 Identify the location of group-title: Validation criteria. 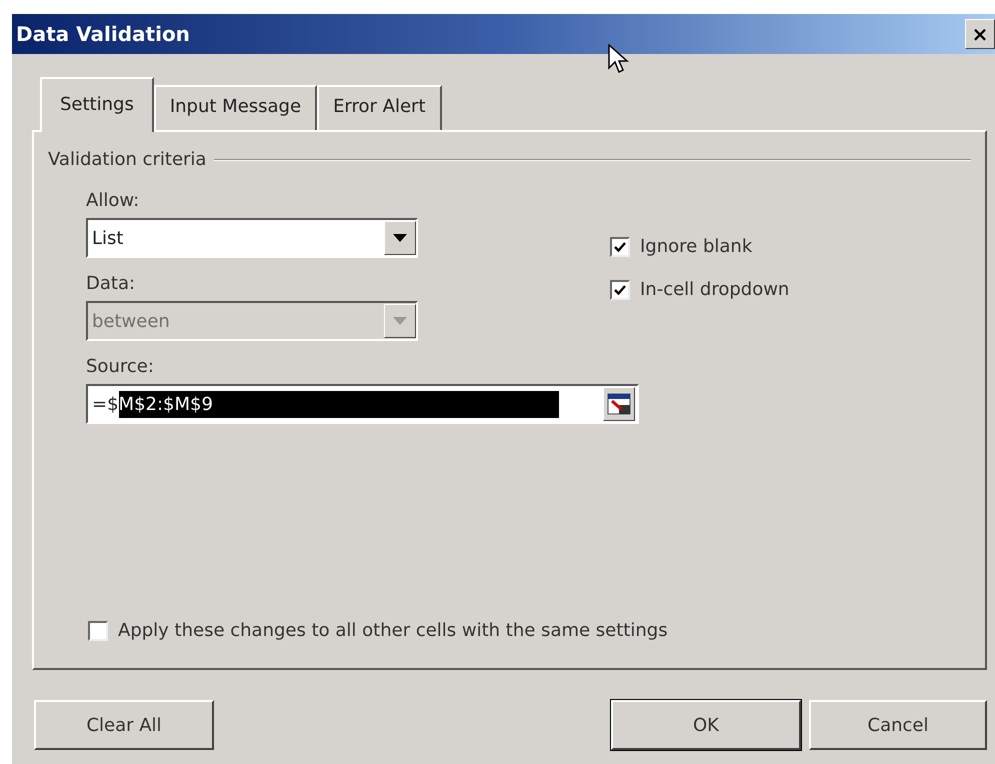
(127, 160).